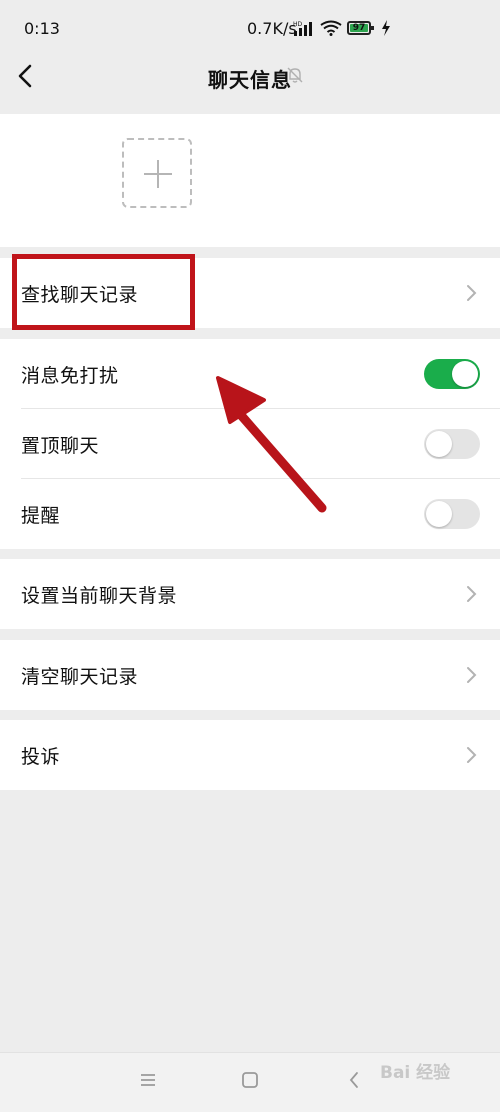 Image resolution: width=500 pixels, height=1112 pixels. I want to click on set-background-row: 设置当前聊天背景, so click(250, 594).